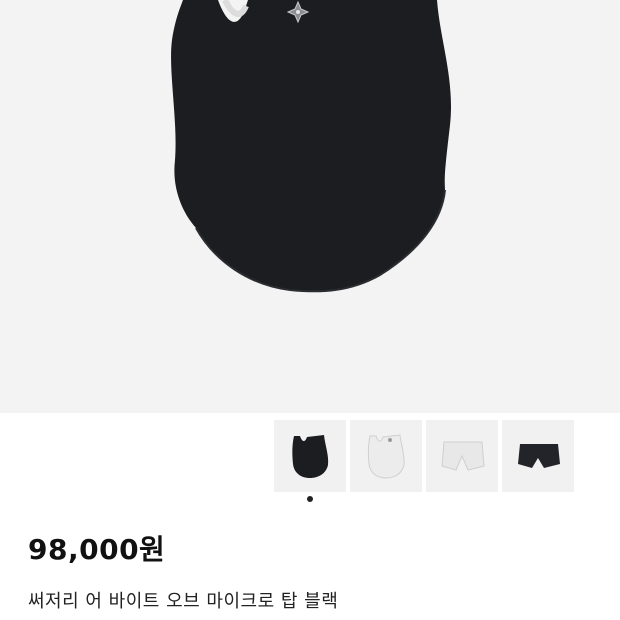 The width and height of the screenshot is (620, 620). I want to click on carousel-dot-active, so click(310, 499).